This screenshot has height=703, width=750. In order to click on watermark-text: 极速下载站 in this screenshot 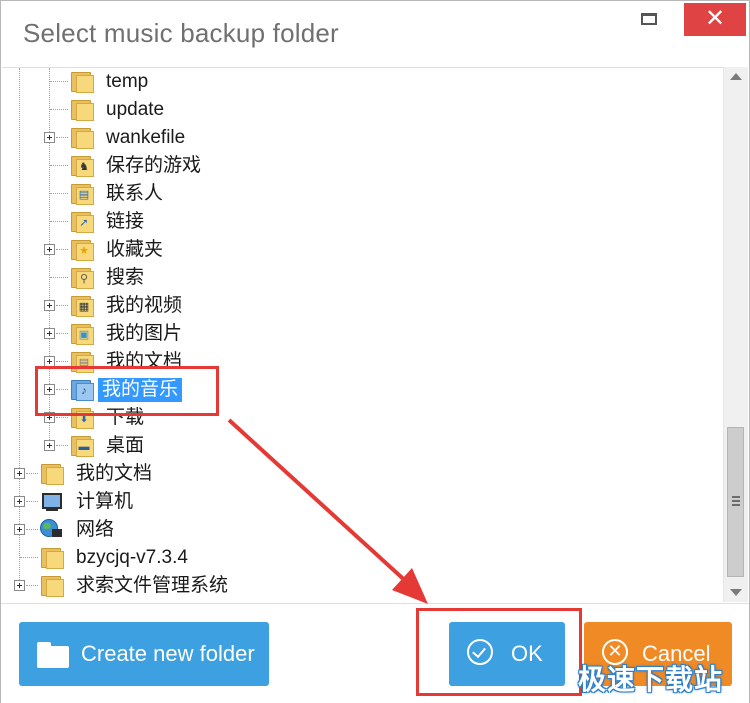, I will do `click(651, 679)`.